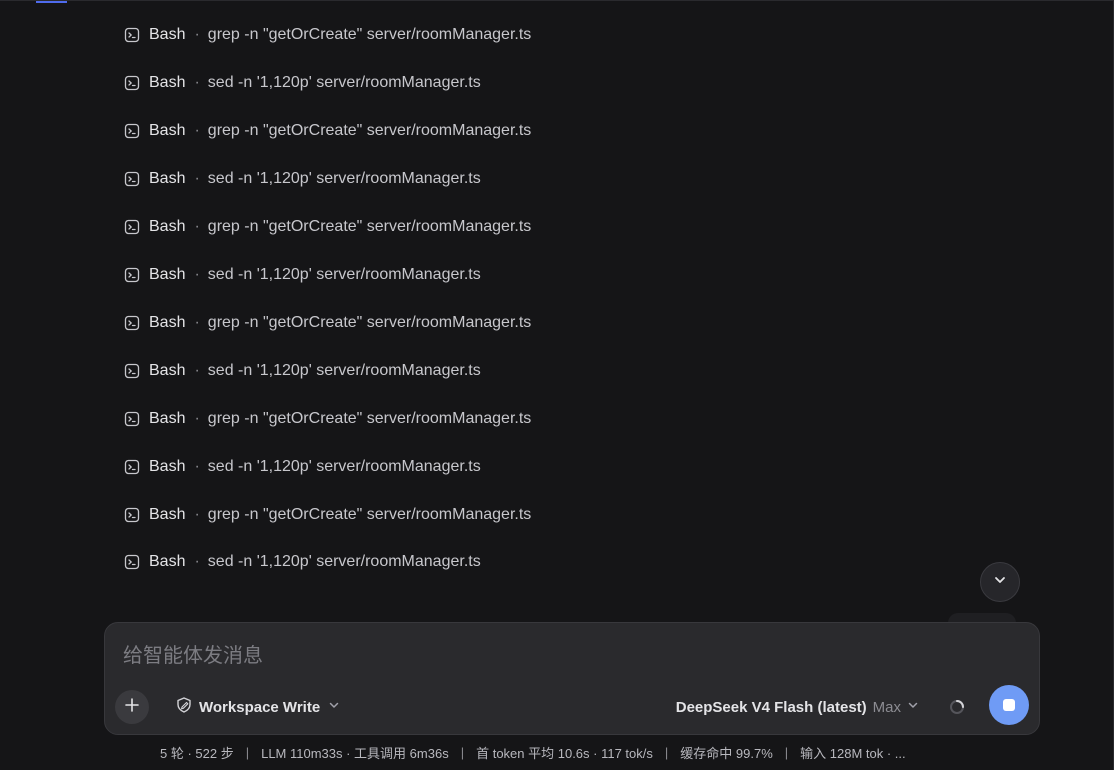 The height and width of the screenshot is (770, 1114). I want to click on stop-icon, so click(1009, 705).